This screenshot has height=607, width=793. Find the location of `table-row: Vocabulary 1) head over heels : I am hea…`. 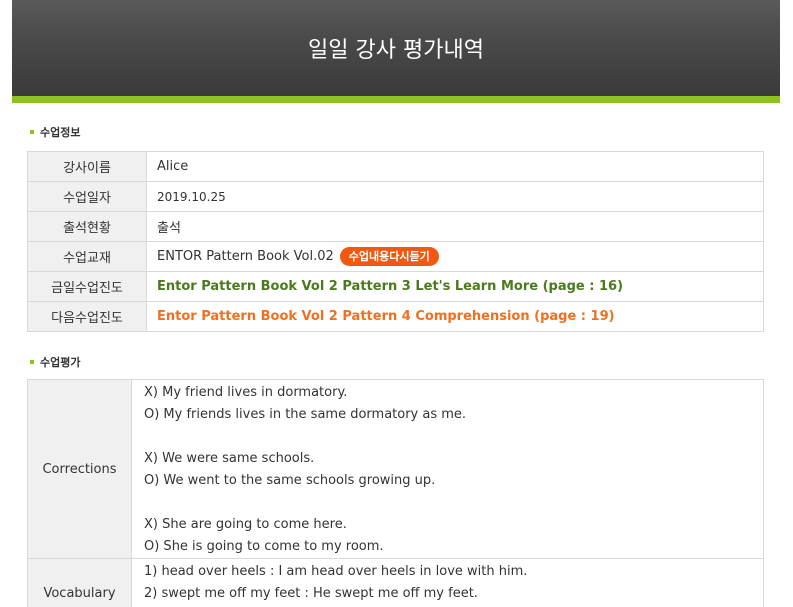

table-row: Vocabulary 1) head over heels : I am hea… is located at coordinates (395, 582).